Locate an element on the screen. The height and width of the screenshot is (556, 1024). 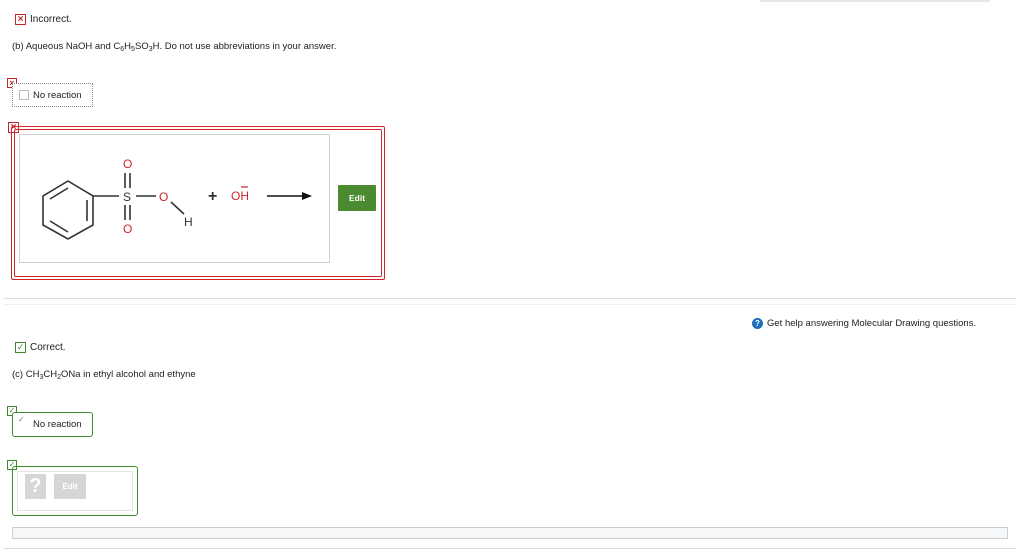
atom-o-bottom: O is located at coordinates (127, 229).